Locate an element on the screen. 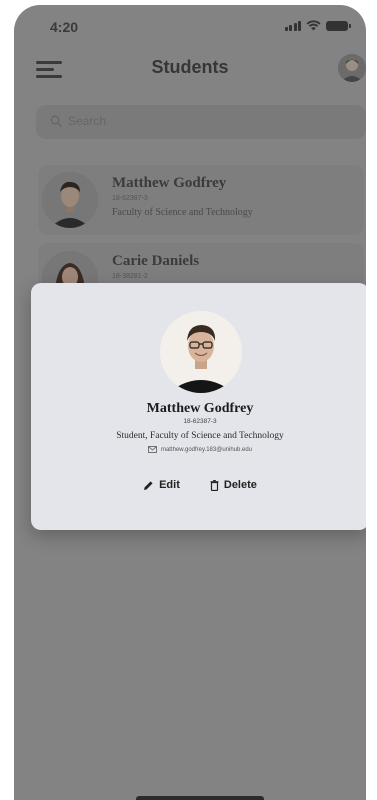 Image resolution: width=377 pixels, height=800 pixels. home-indicator is located at coordinates (200, 798).